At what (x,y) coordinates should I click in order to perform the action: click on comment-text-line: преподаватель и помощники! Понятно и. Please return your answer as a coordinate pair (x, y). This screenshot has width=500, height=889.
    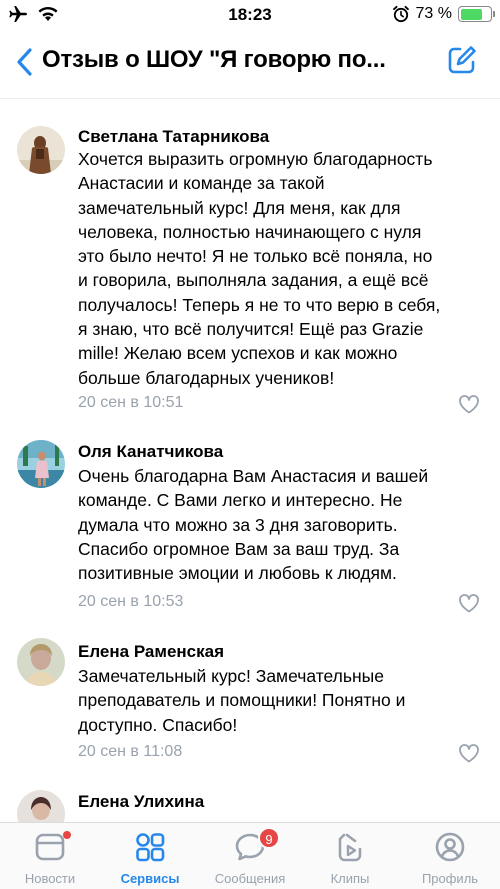
    Looking at the image, I should click on (242, 700).